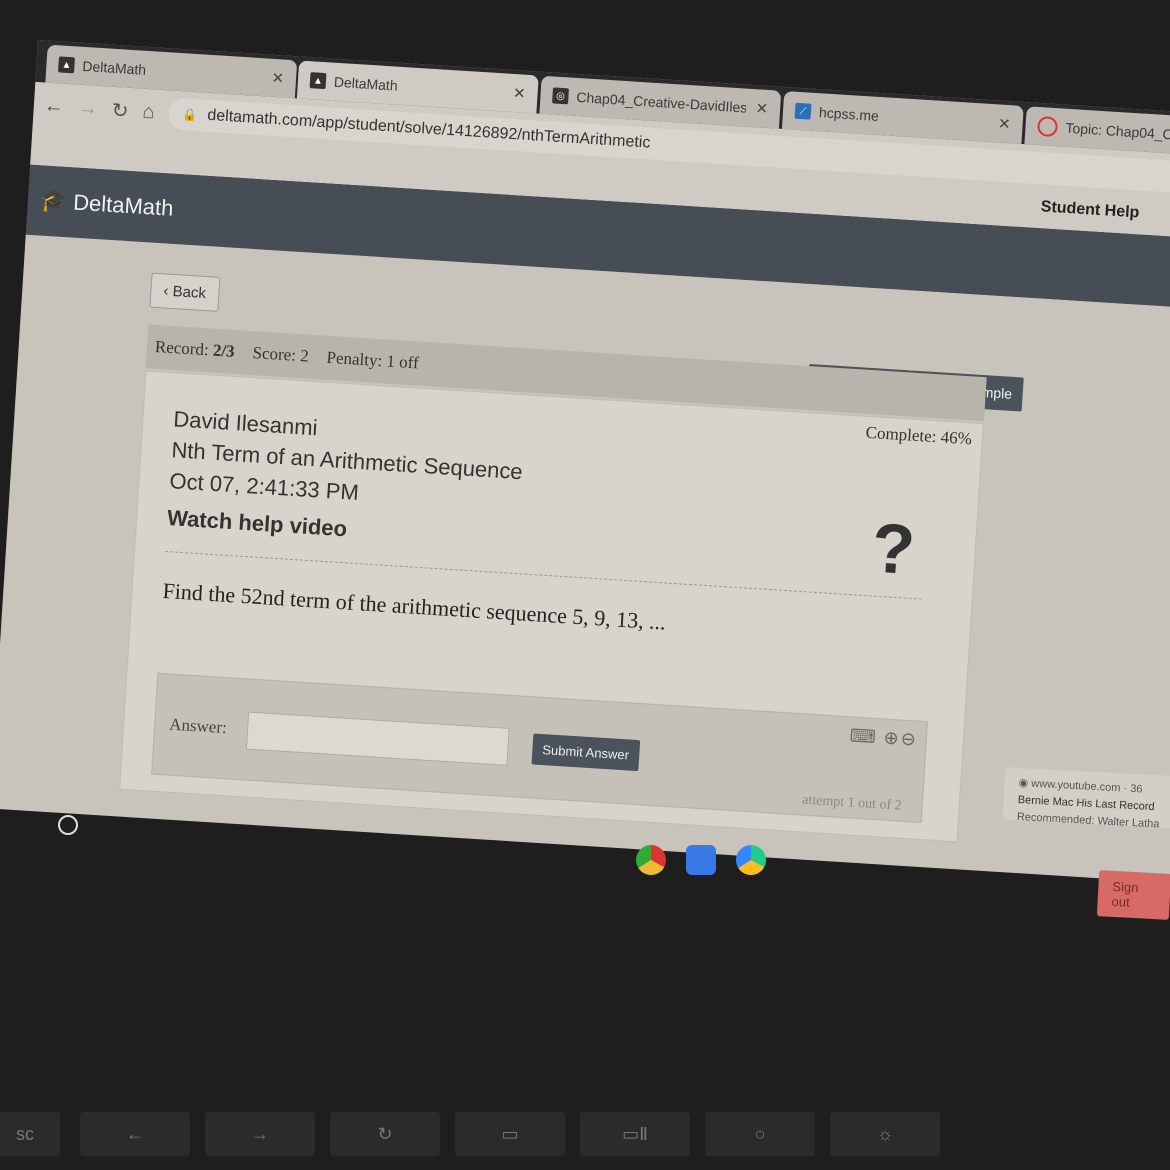 This screenshot has width=1170, height=1170. Describe the element at coordinates (891, 738) in the screenshot. I see `zoom-in-icon: ⊕` at that location.